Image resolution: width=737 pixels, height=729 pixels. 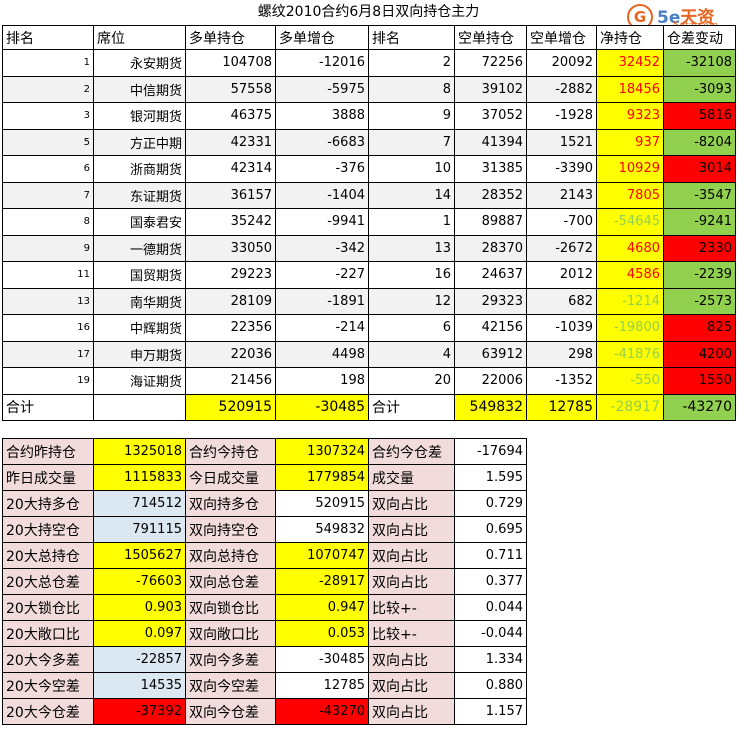 I want to click on table-row: 19 海证期货 21456 198 20 22006 -1352 -550 1550, so click(x=369, y=381).